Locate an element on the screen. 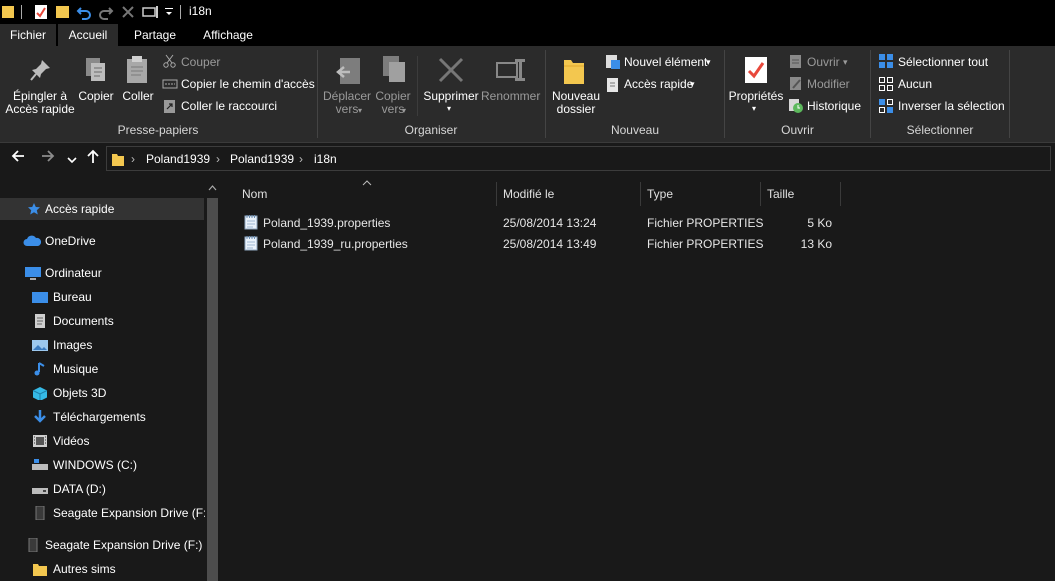 This screenshot has height=581, width=1055. delete-icon is located at coordinates (451, 71).